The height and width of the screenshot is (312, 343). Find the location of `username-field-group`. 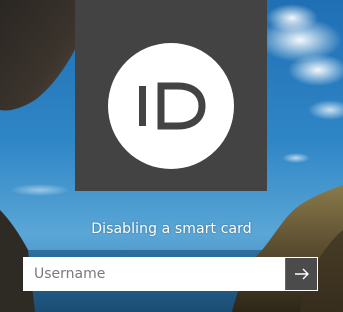

username-field-group is located at coordinates (170, 274).